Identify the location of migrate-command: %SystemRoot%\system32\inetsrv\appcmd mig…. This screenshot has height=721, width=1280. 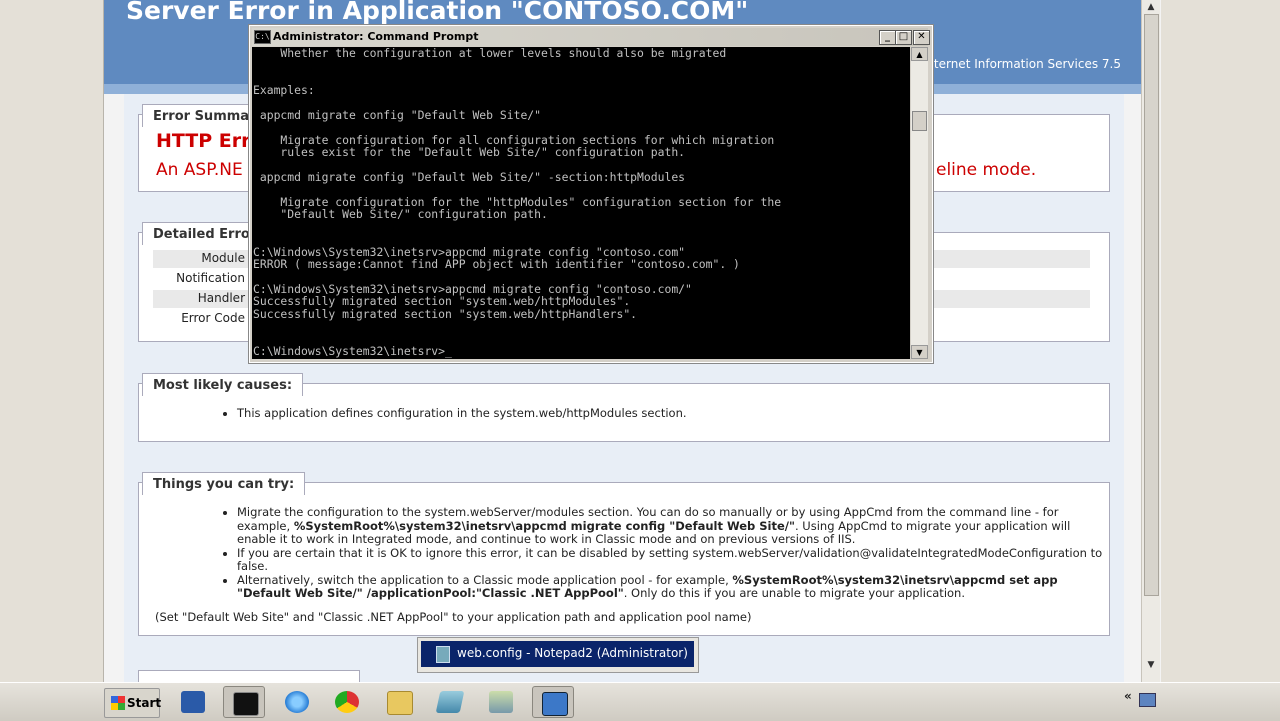
(544, 525).